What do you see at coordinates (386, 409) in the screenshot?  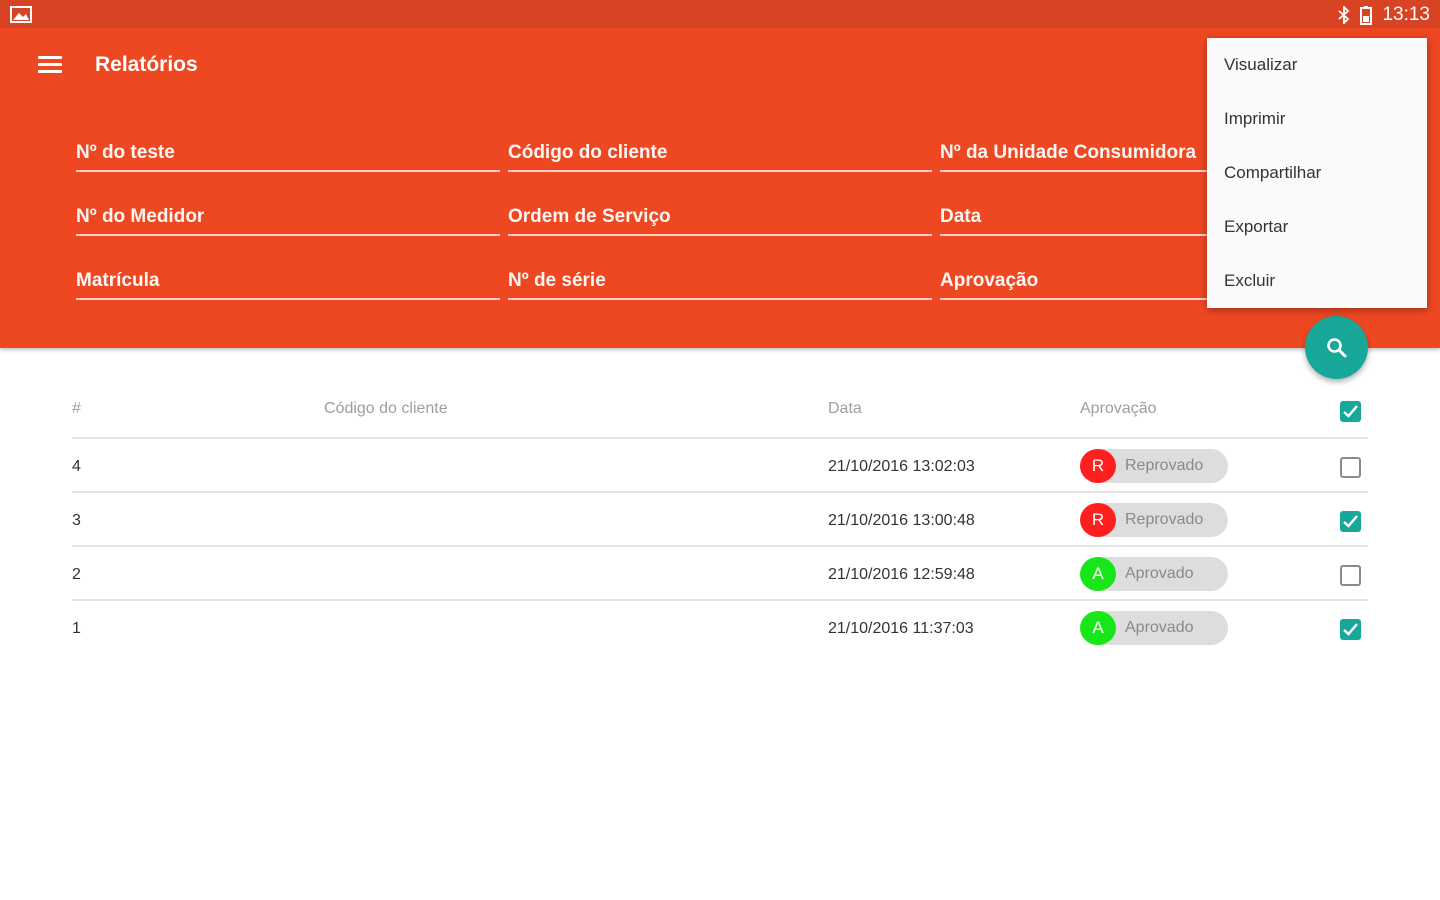 I see `column-header-client-code: Código do cliente` at bounding box center [386, 409].